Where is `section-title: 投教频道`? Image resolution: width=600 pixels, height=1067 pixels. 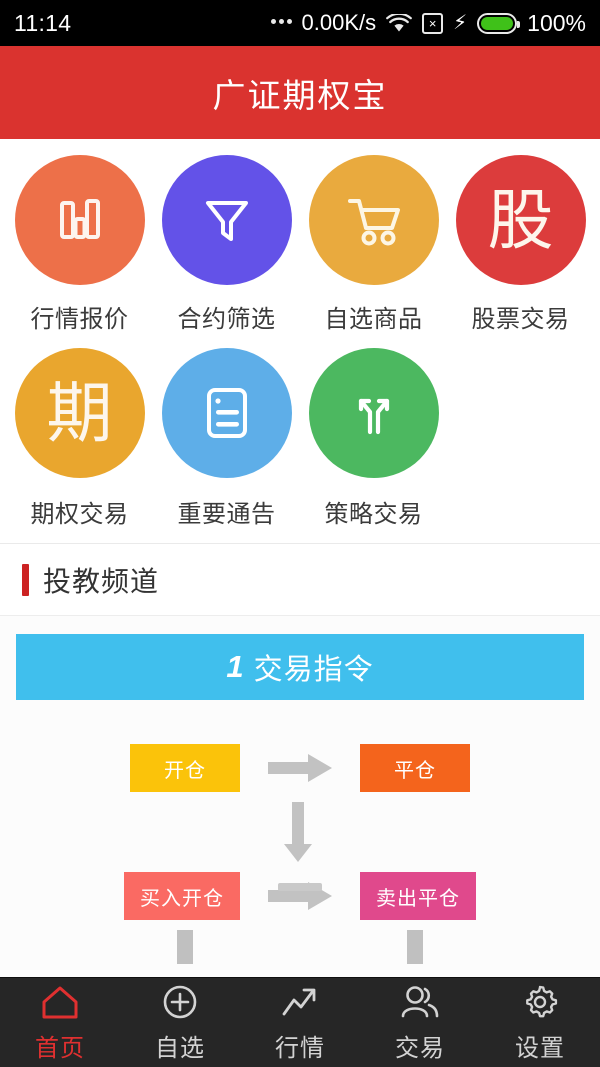 section-title: 投教频道 is located at coordinates (101, 581).